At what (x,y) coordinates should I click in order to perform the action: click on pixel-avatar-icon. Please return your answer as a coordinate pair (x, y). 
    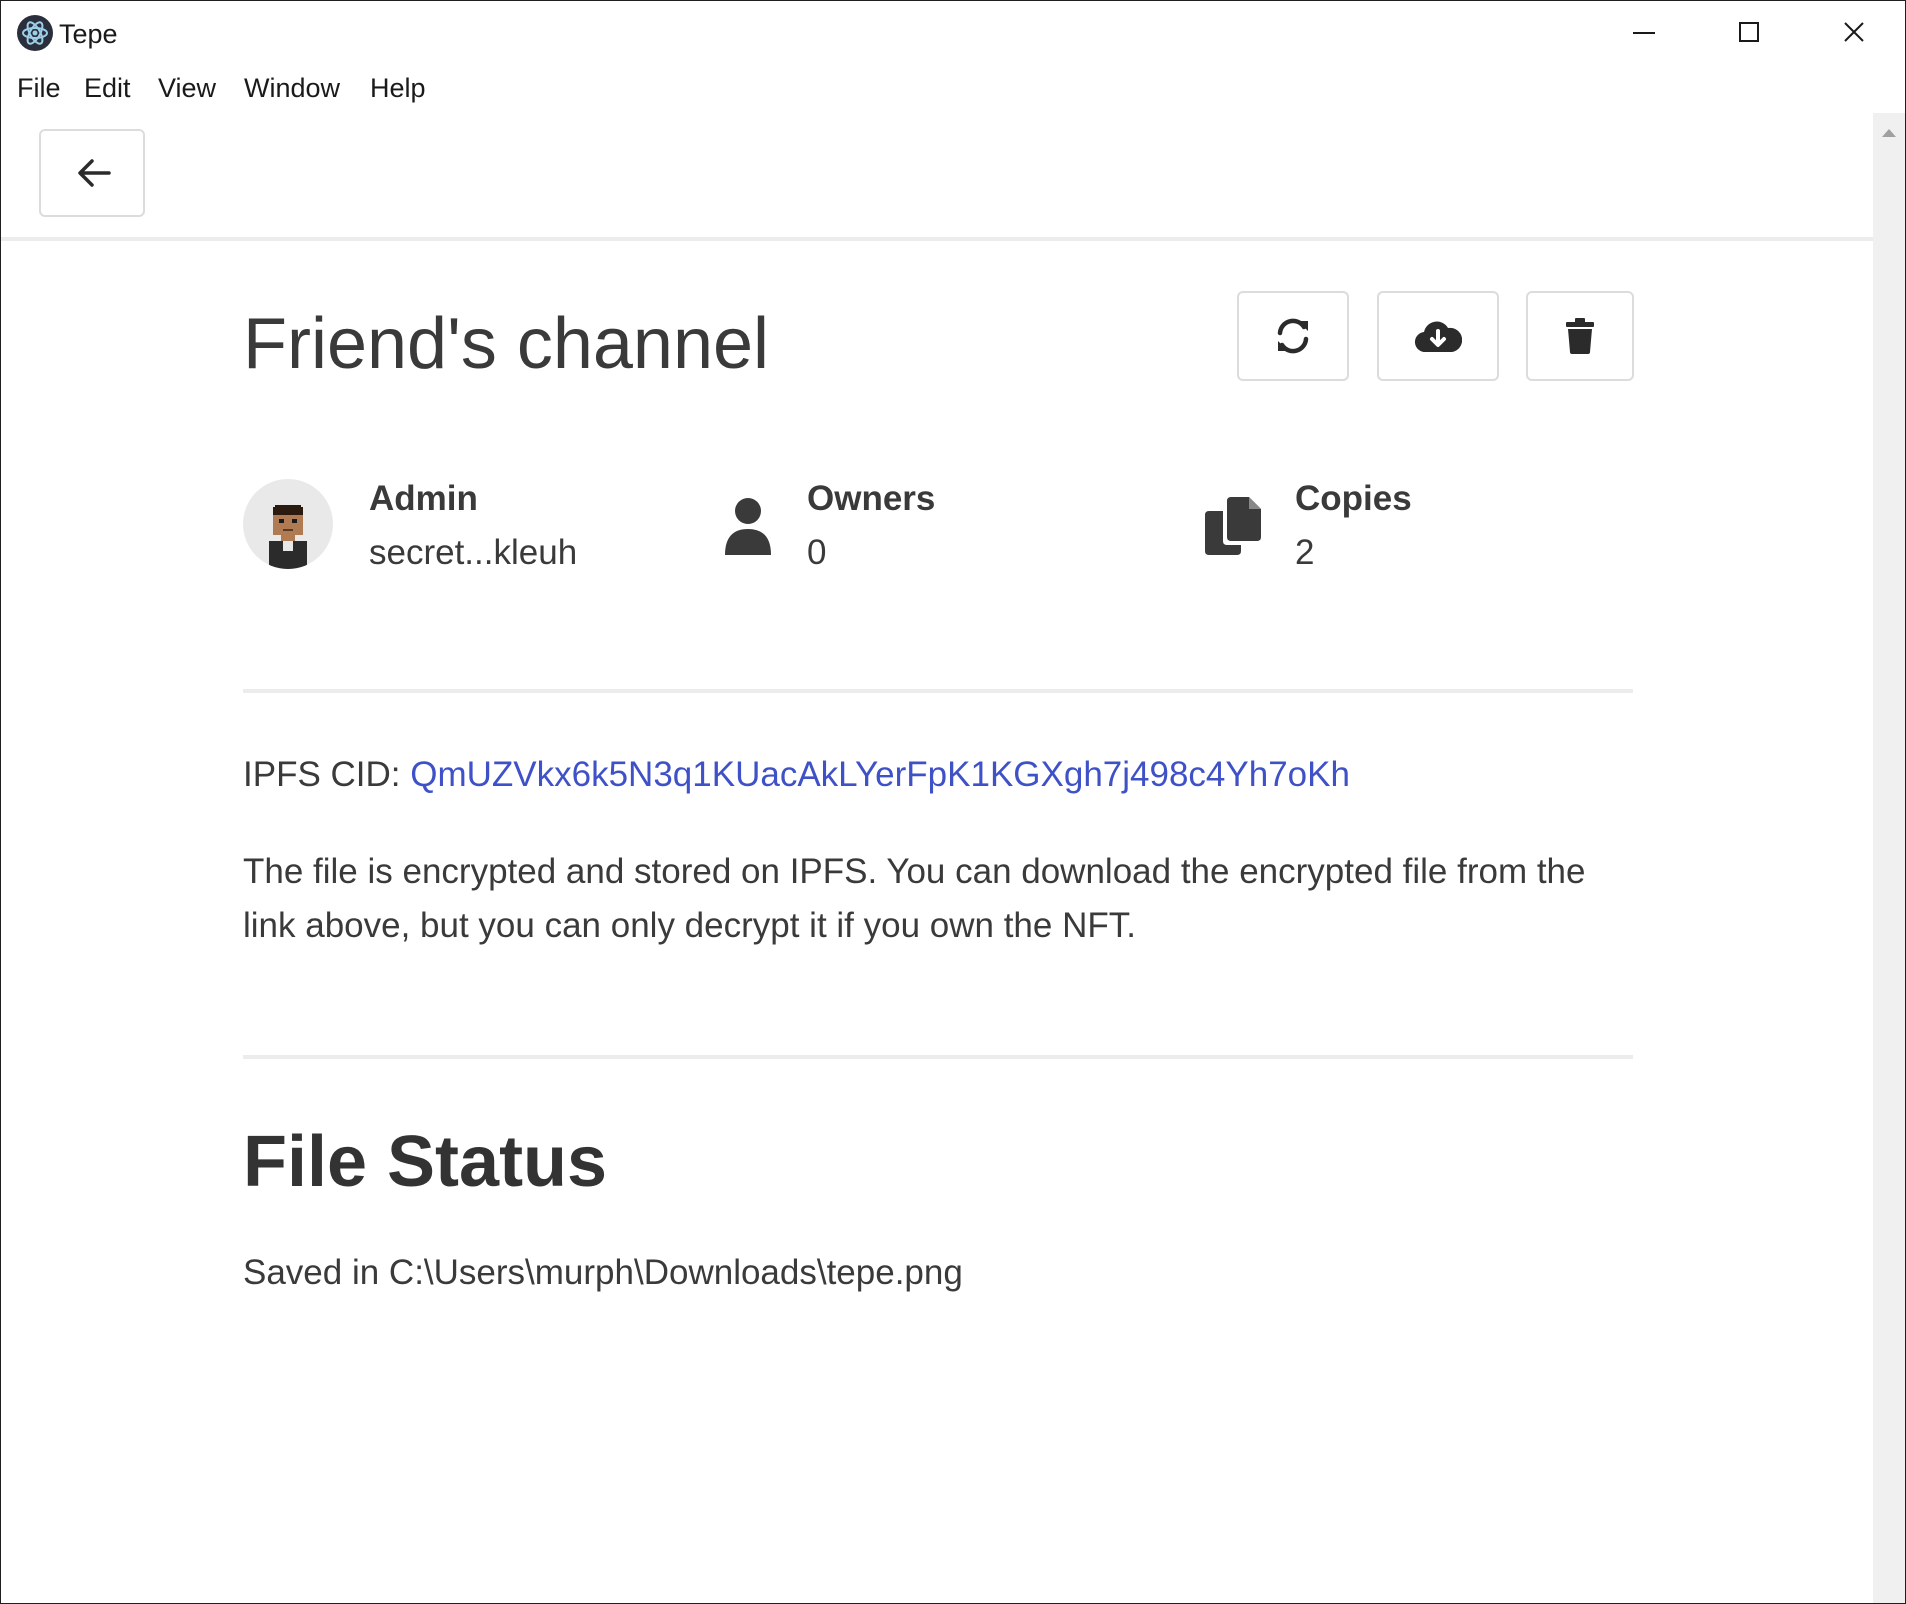
    Looking at the image, I should click on (288, 537).